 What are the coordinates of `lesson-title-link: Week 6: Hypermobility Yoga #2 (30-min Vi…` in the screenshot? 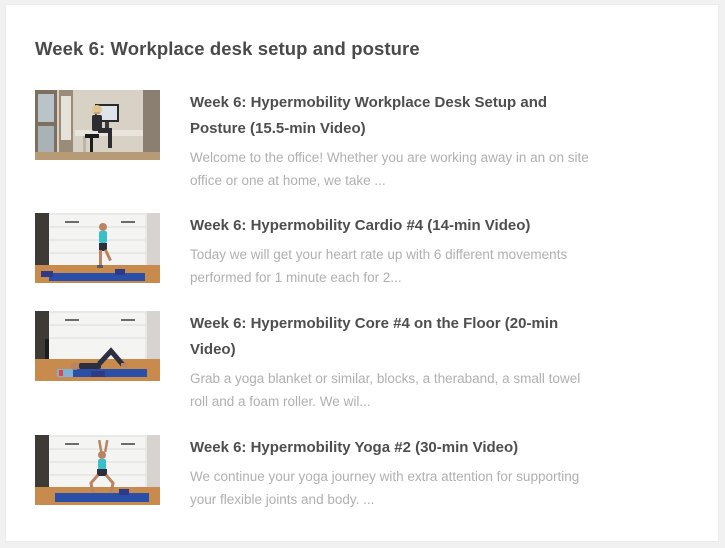 It's located at (392, 448).